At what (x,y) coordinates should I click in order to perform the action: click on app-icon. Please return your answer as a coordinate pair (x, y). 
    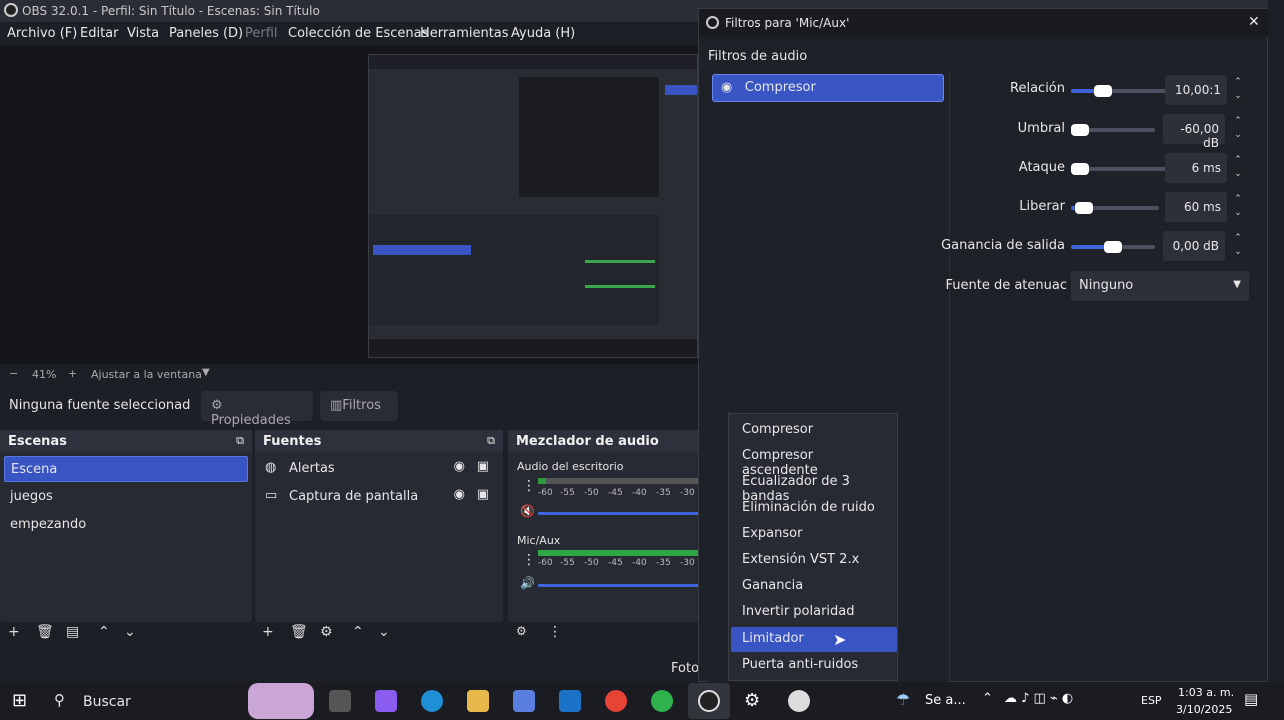
    Looking at the image, I should click on (799, 701).